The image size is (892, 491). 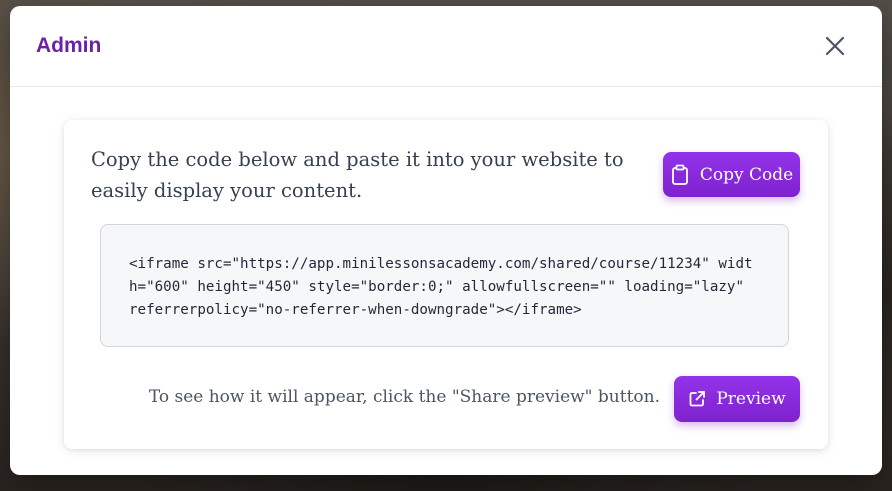 I want to click on preview-label: Preview, so click(x=751, y=399).